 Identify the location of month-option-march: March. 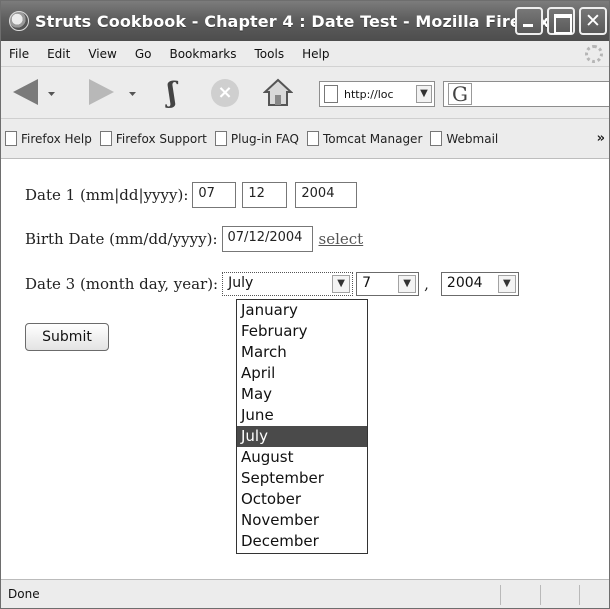
(302, 352).